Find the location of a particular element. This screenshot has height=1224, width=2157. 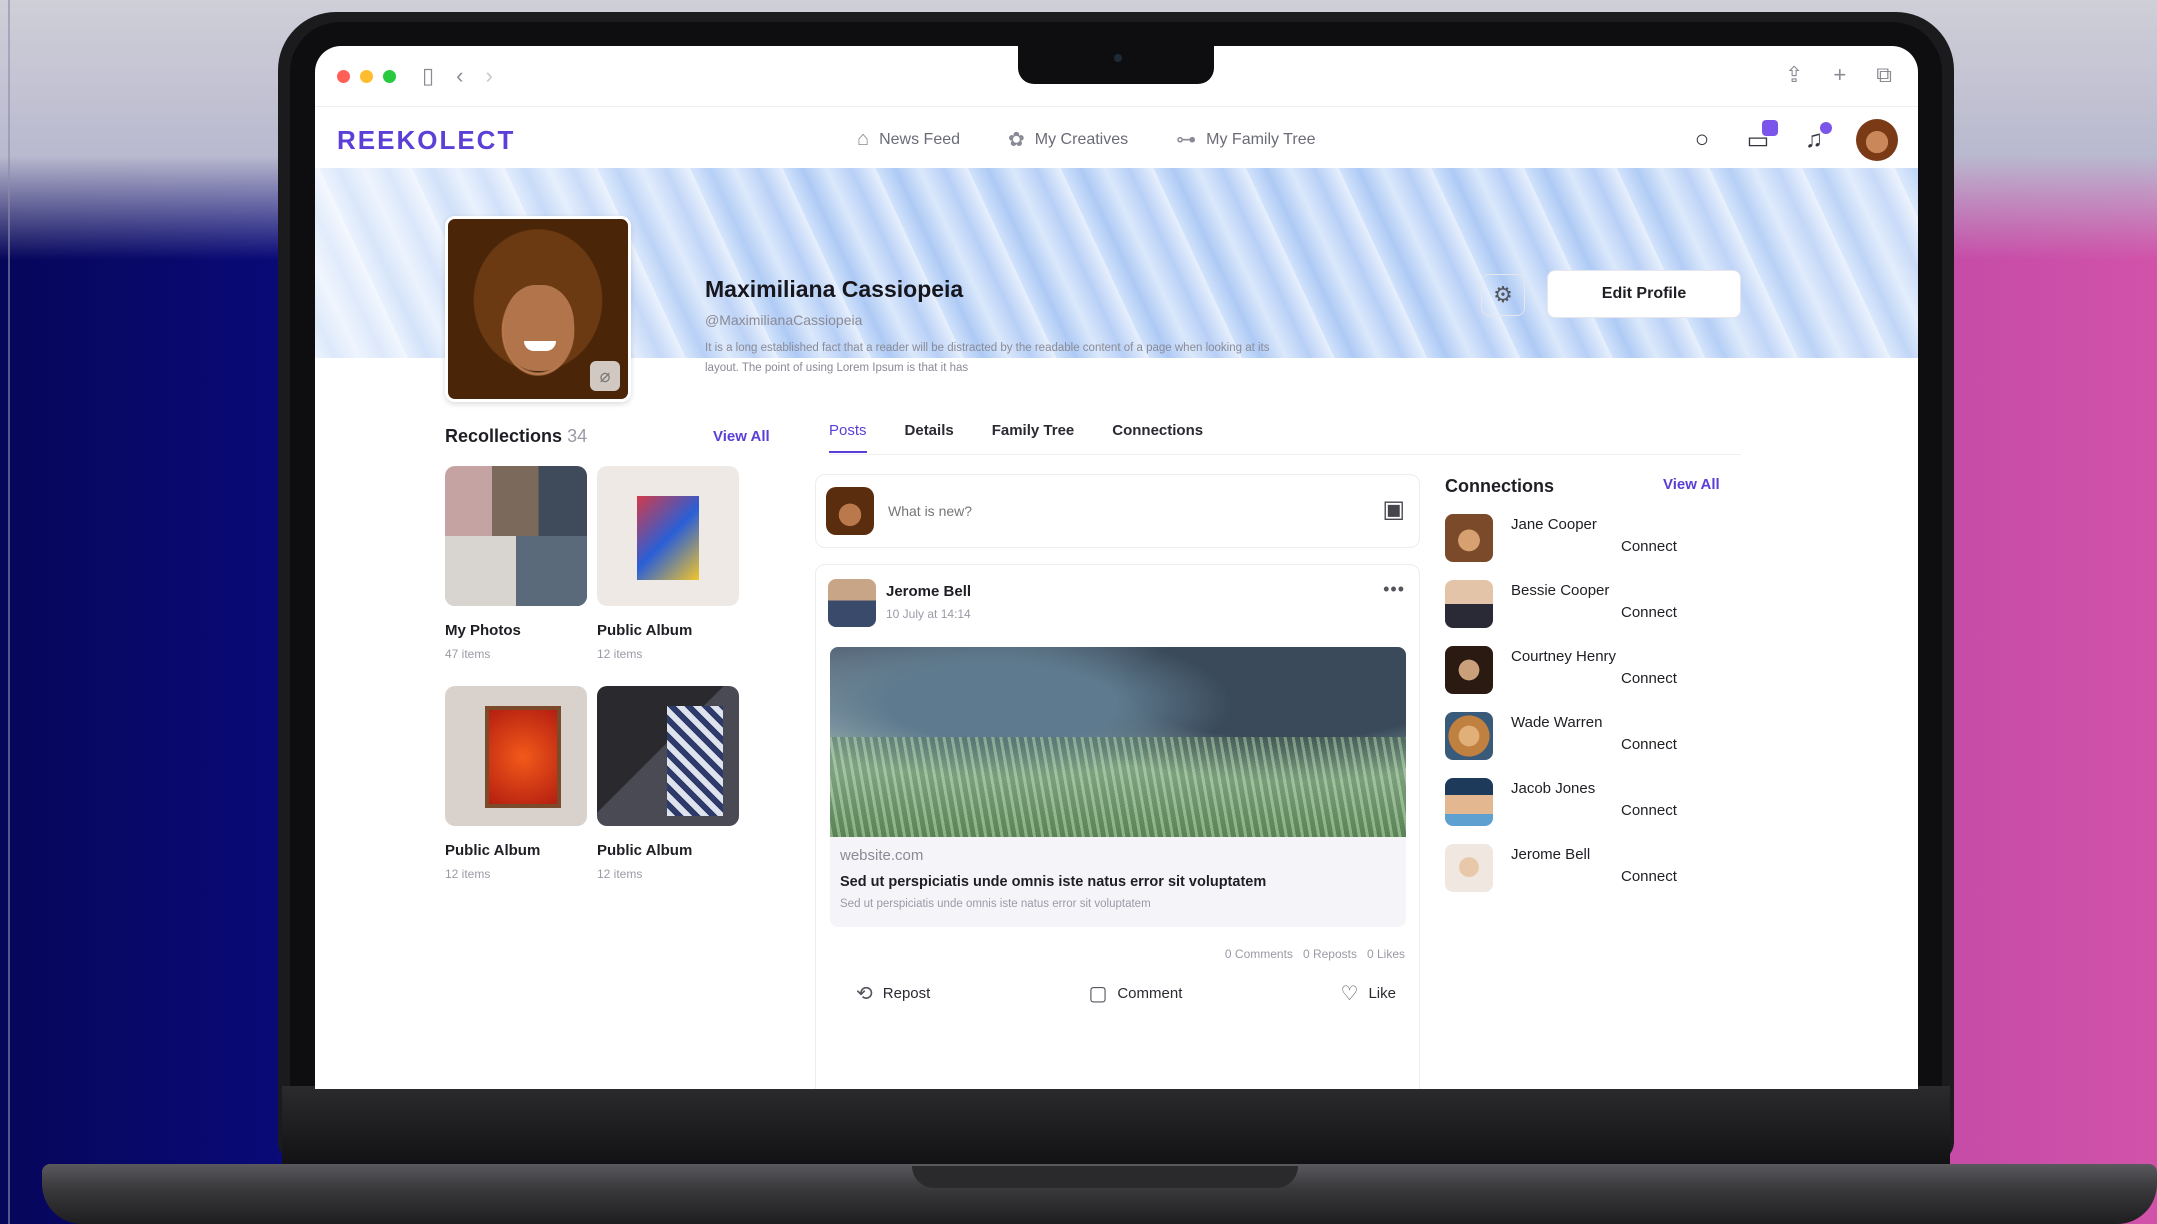

add-image-icon: ▣ is located at coordinates (1393, 509).